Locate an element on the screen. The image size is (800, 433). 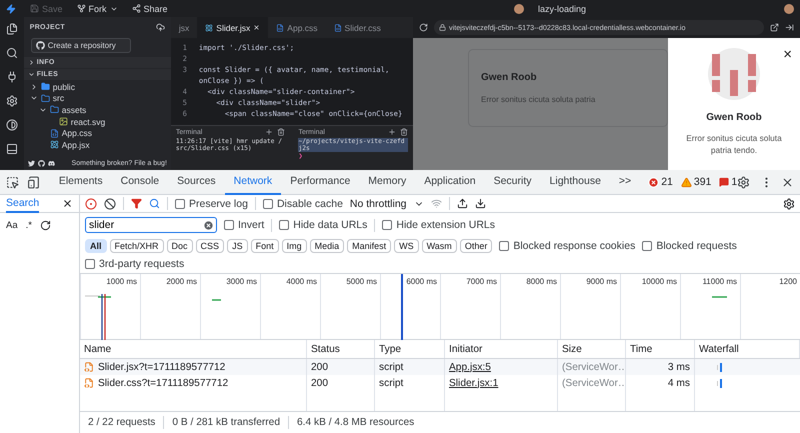
type-filter-chip: Doc is located at coordinates (179, 245).